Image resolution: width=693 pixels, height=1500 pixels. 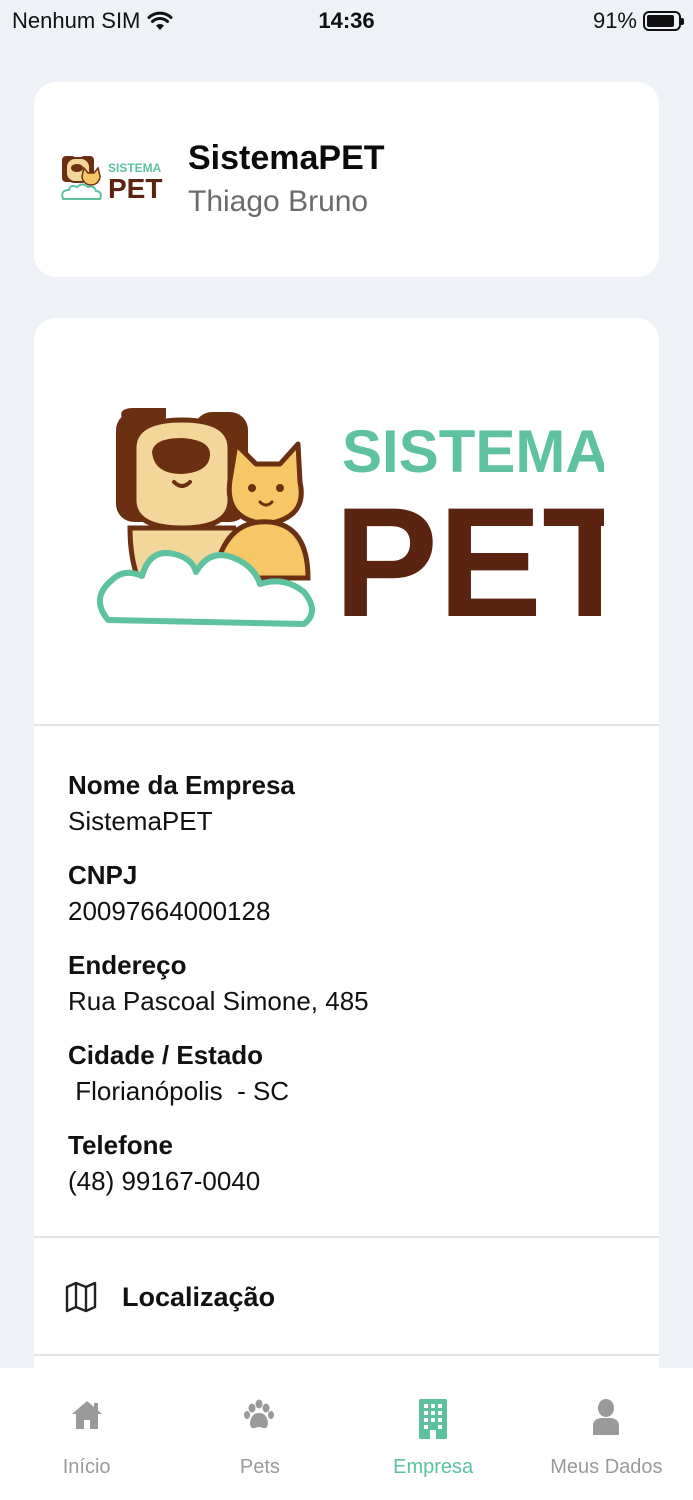 What do you see at coordinates (346, 725) in the screenshot?
I see `divider-logo` at bounding box center [346, 725].